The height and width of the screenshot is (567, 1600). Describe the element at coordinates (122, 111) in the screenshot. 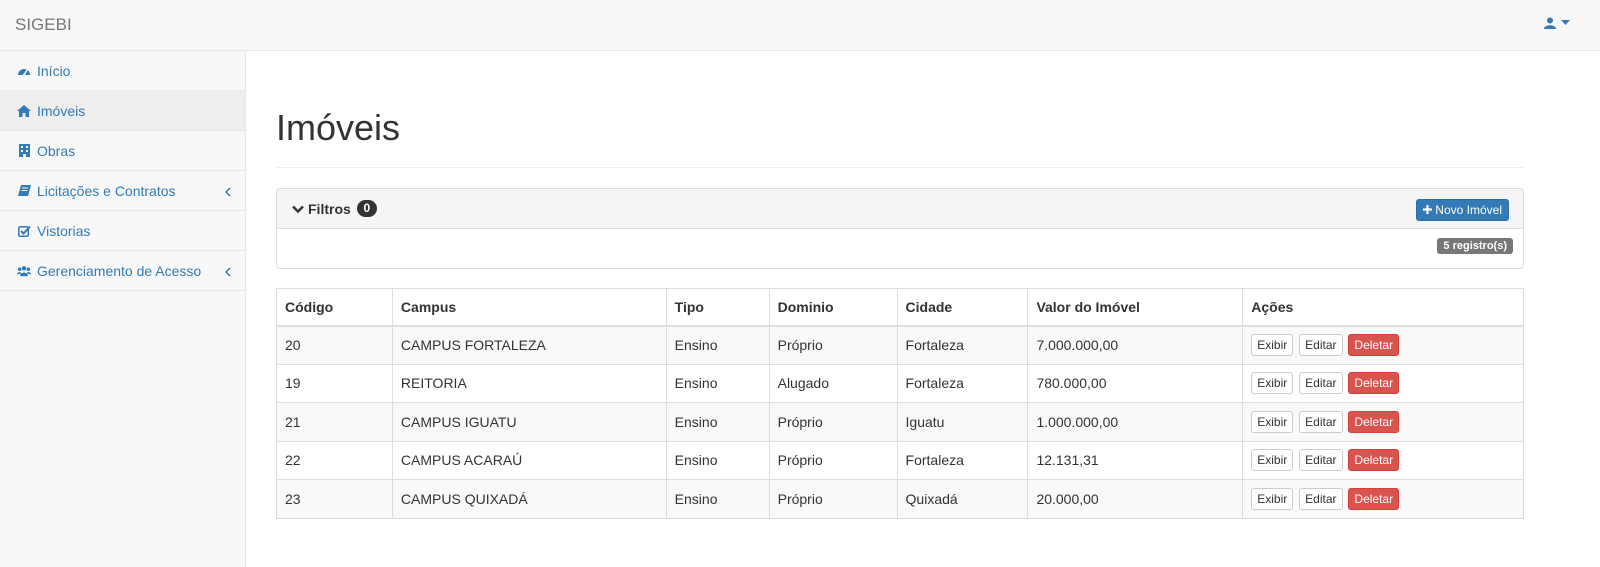

I see `sidebar-item-imoveis: Imóveis` at that location.